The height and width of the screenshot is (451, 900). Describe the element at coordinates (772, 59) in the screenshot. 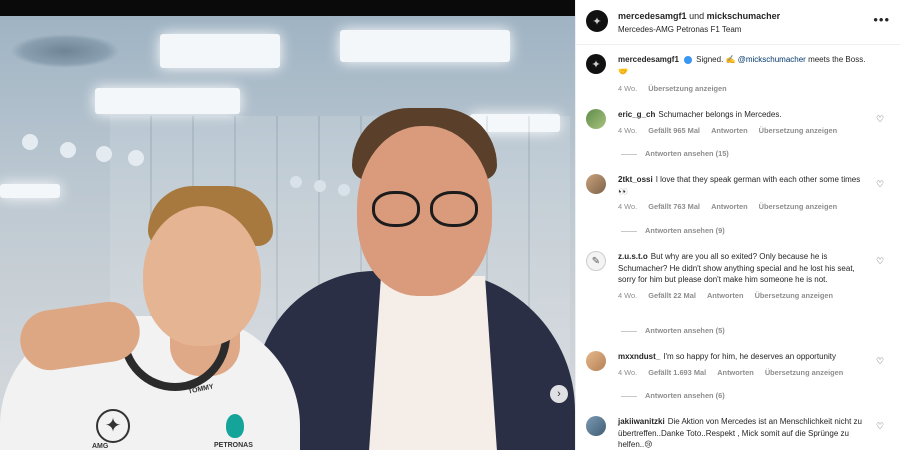

I see `mention-link: @mickschumacher` at that location.